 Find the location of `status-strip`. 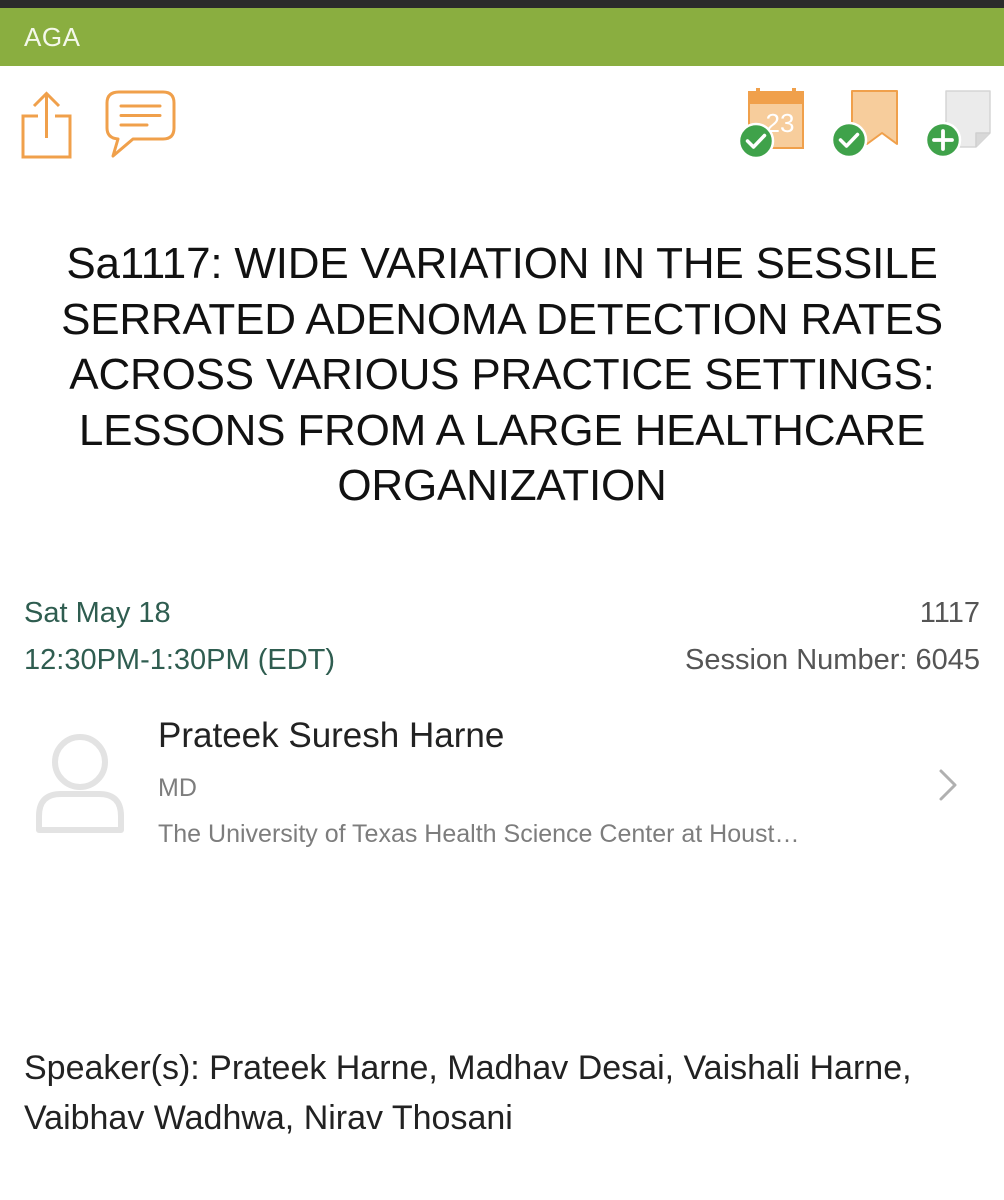

status-strip is located at coordinates (502, 4).